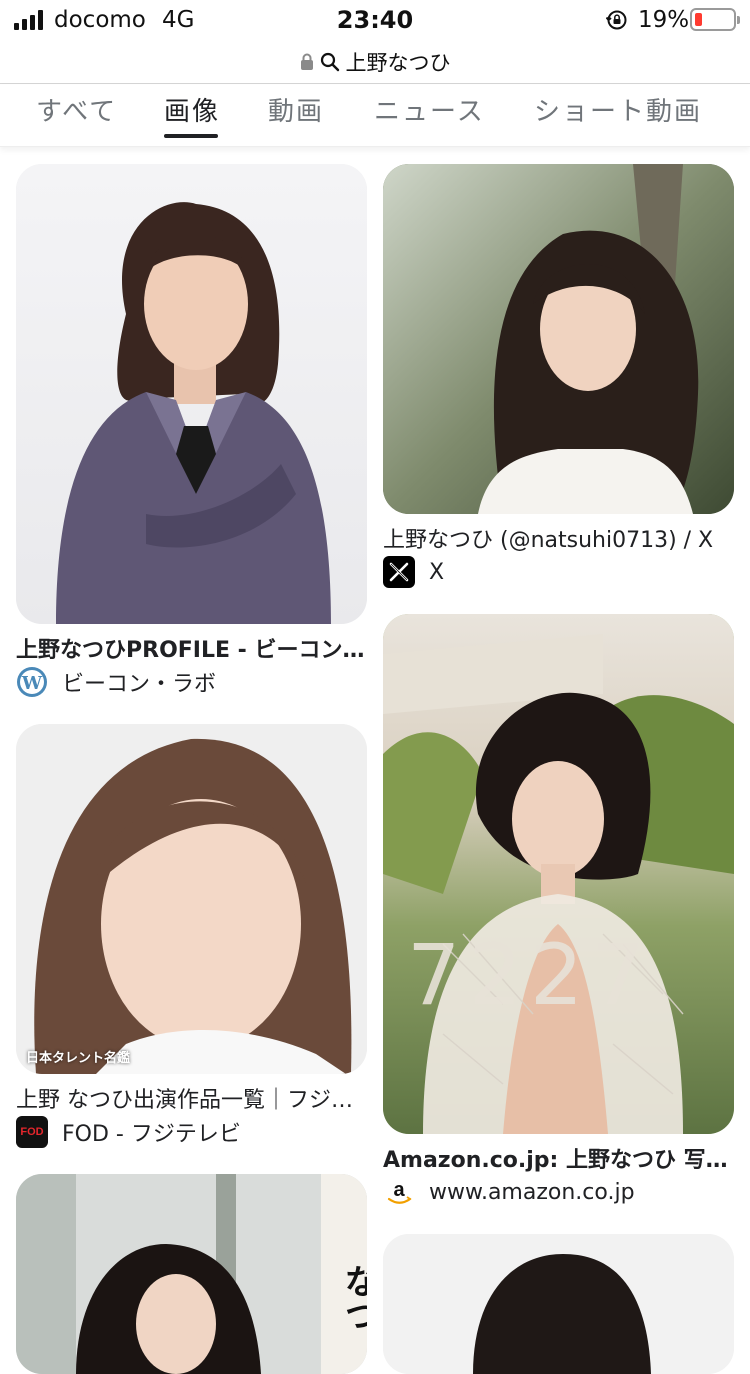 The width and height of the screenshot is (750, 1374). What do you see at coordinates (191, 1098) in the screenshot?
I see `result-title: 上野 なつひ出演作品一覧｜フジテレビ` at bounding box center [191, 1098].